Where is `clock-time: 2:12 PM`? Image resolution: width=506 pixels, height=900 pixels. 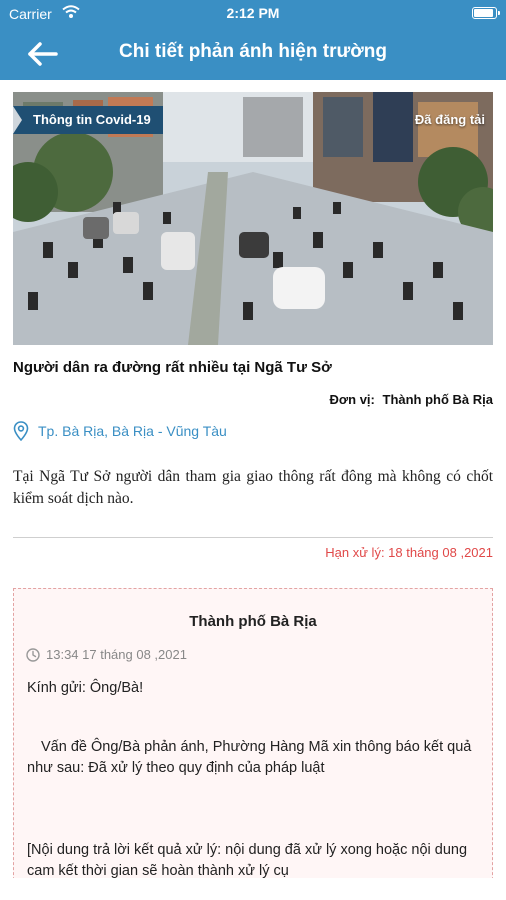 clock-time: 2:12 PM is located at coordinates (253, 13).